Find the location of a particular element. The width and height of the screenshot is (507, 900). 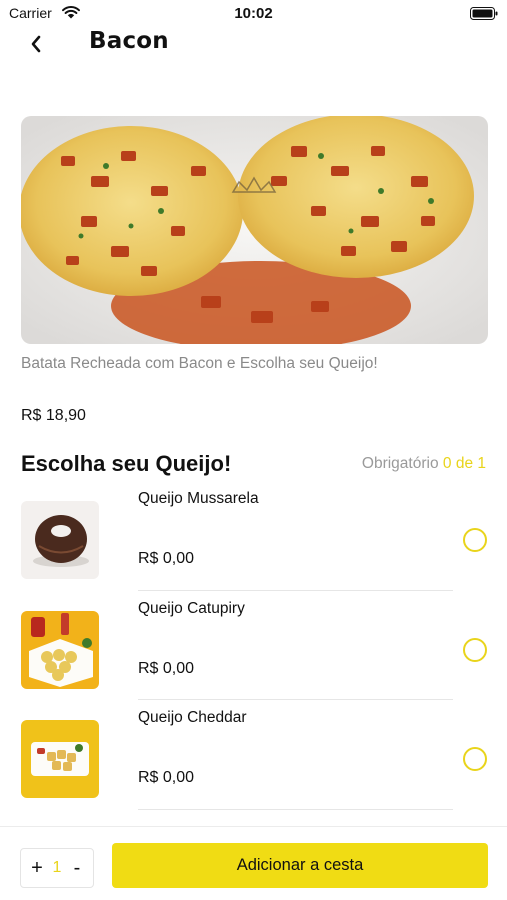

chevron-left-icon is located at coordinates (36, 44).